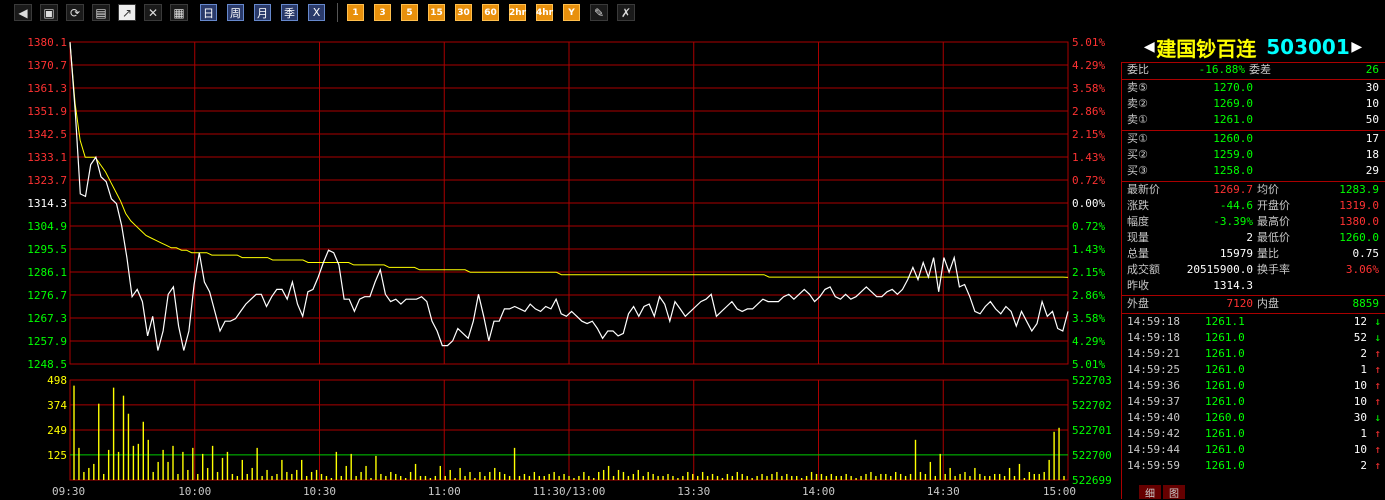  Describe the element at coordinates (1138, 253) in the screenshot. I see `stat-label: 总量` at that location.